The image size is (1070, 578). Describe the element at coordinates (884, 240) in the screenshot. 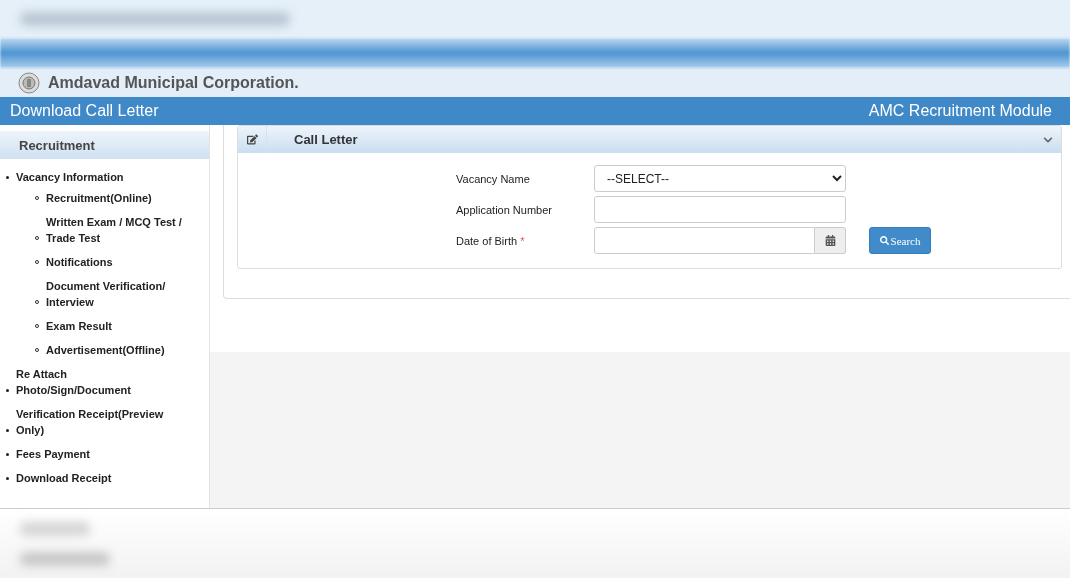

I see `search-icon` at that location.